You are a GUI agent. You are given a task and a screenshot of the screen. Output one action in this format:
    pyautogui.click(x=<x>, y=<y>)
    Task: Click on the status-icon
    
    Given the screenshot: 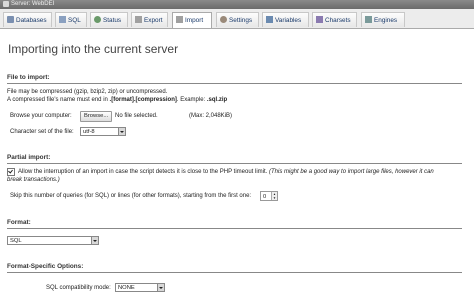 What is the action you would take?
    pyautogui.click(x=97, y=20)
    